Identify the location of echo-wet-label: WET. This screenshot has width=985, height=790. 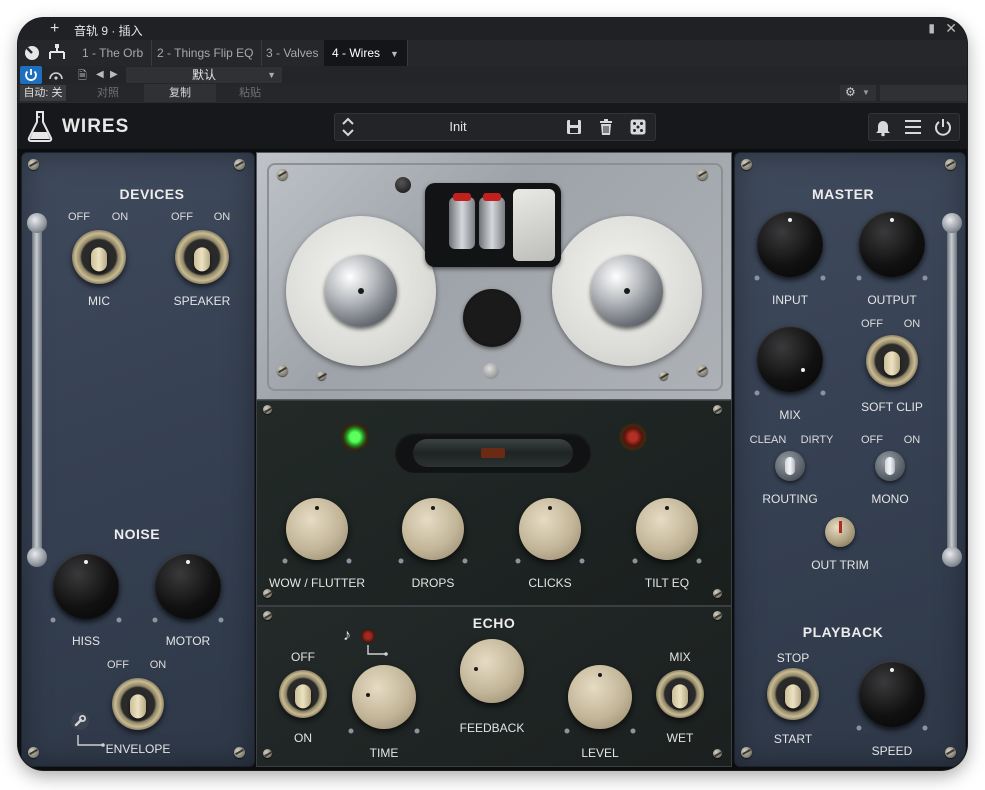
(680, 738).